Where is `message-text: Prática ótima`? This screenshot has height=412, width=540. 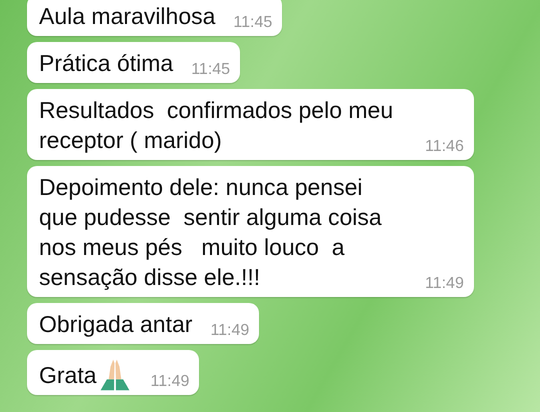 message-text: Prática ótima is located at coordinates (106, 63).